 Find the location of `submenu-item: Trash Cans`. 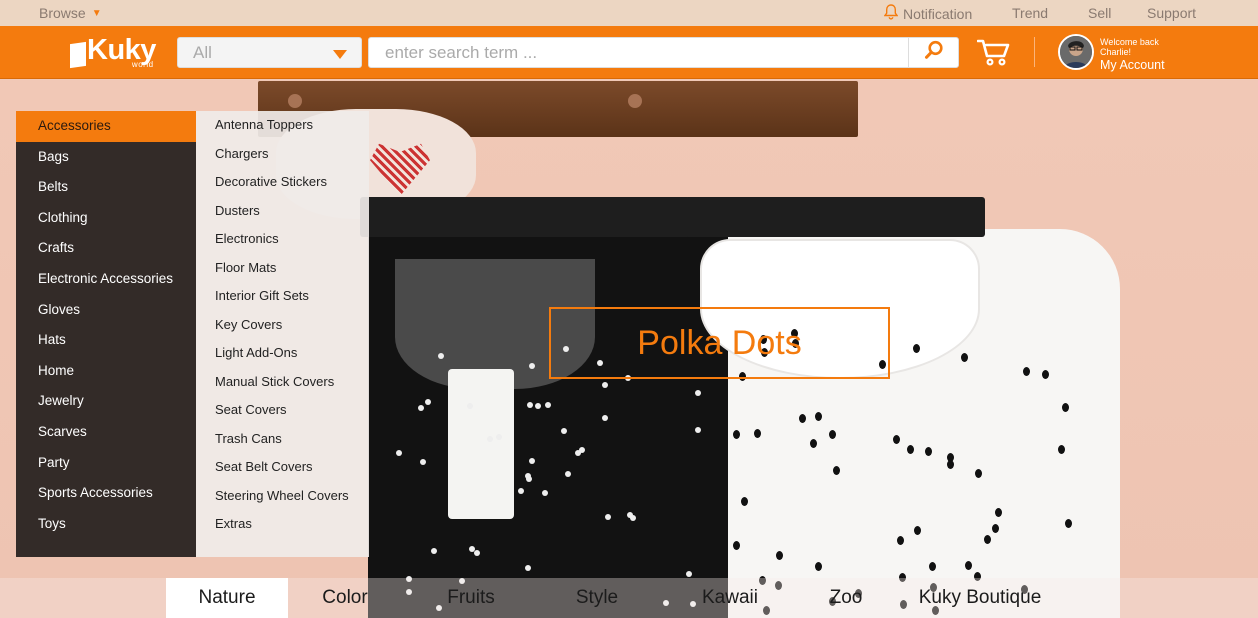

submenu-item: Trash Cans is located at coordinates (282, 439).